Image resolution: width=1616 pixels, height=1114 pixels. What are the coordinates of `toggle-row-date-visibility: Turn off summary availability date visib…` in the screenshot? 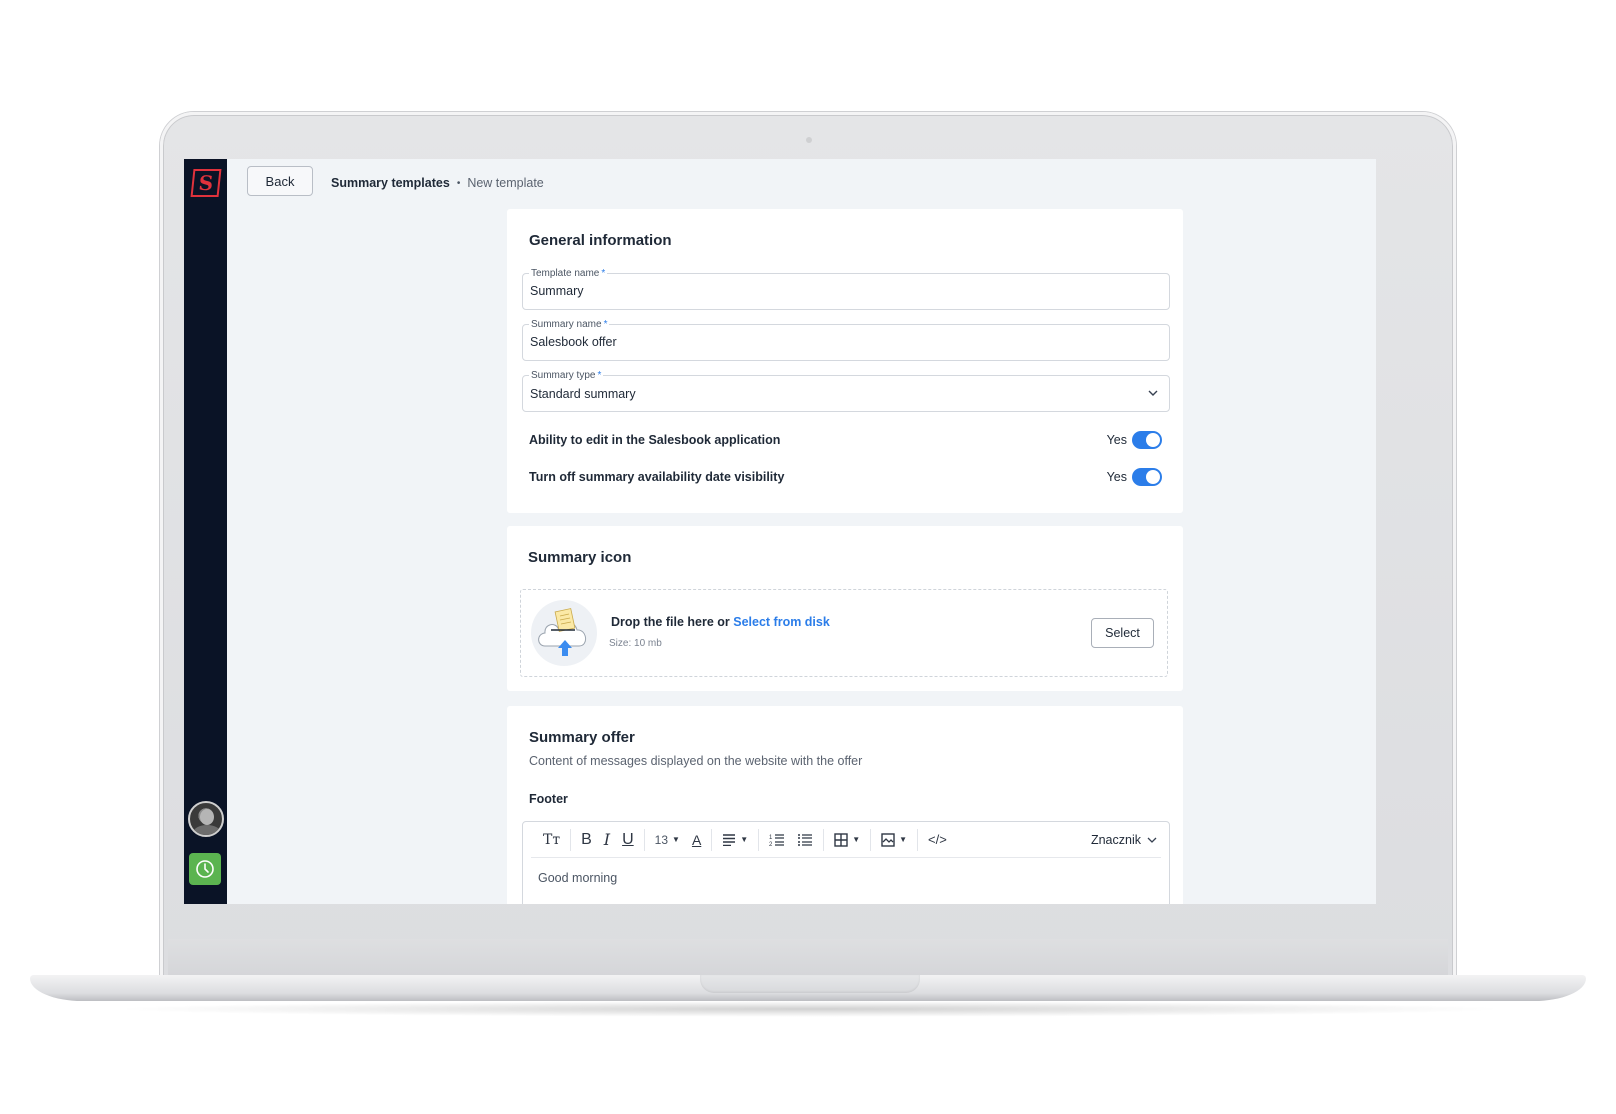 It's located at (845, 477).